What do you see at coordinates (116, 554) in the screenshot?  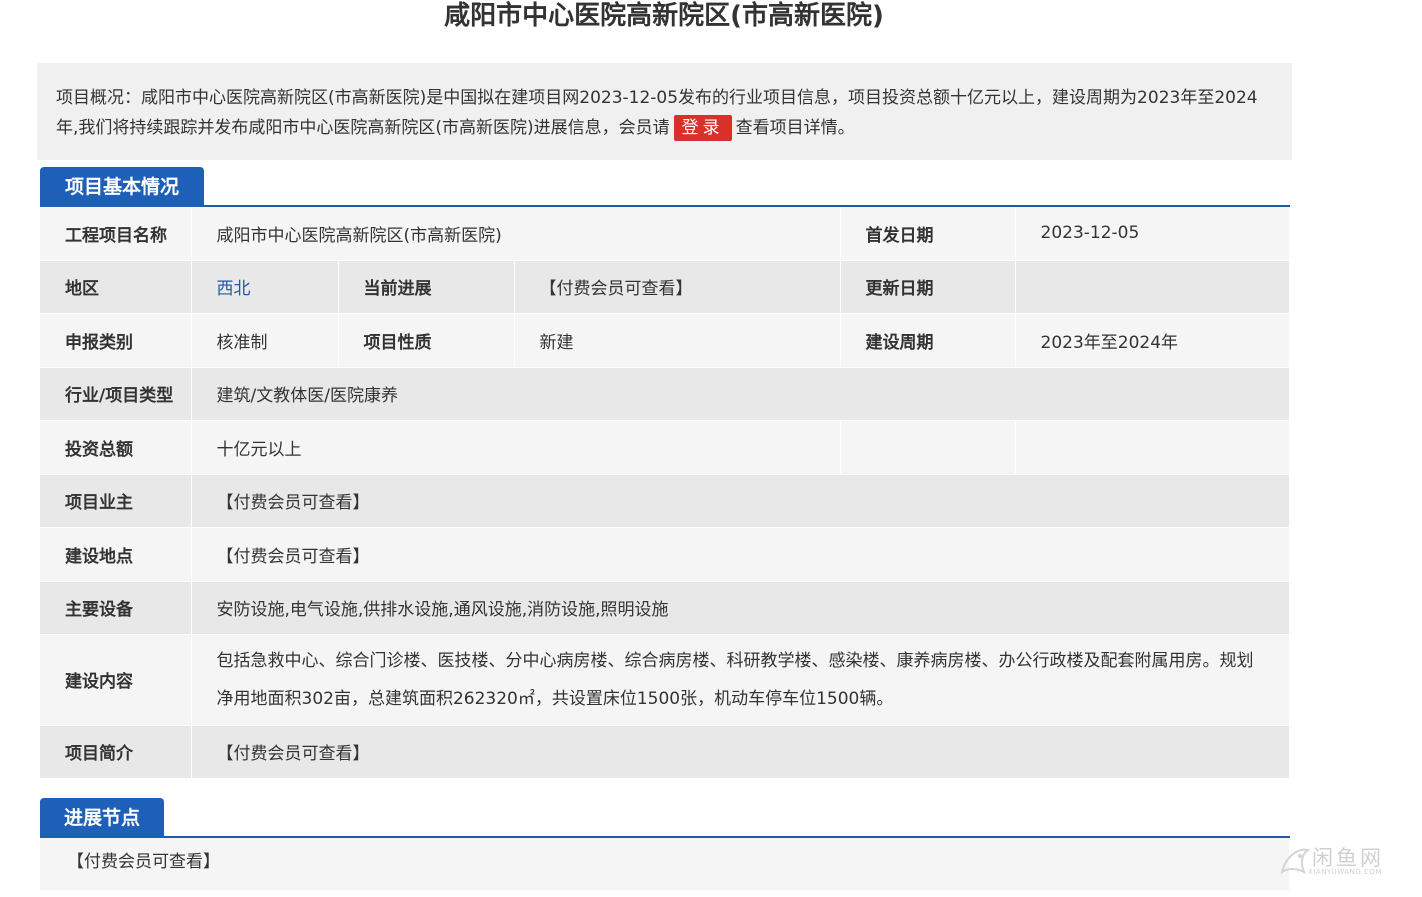 I see `location-label: 建设地点` at bounding box center [116, 554].